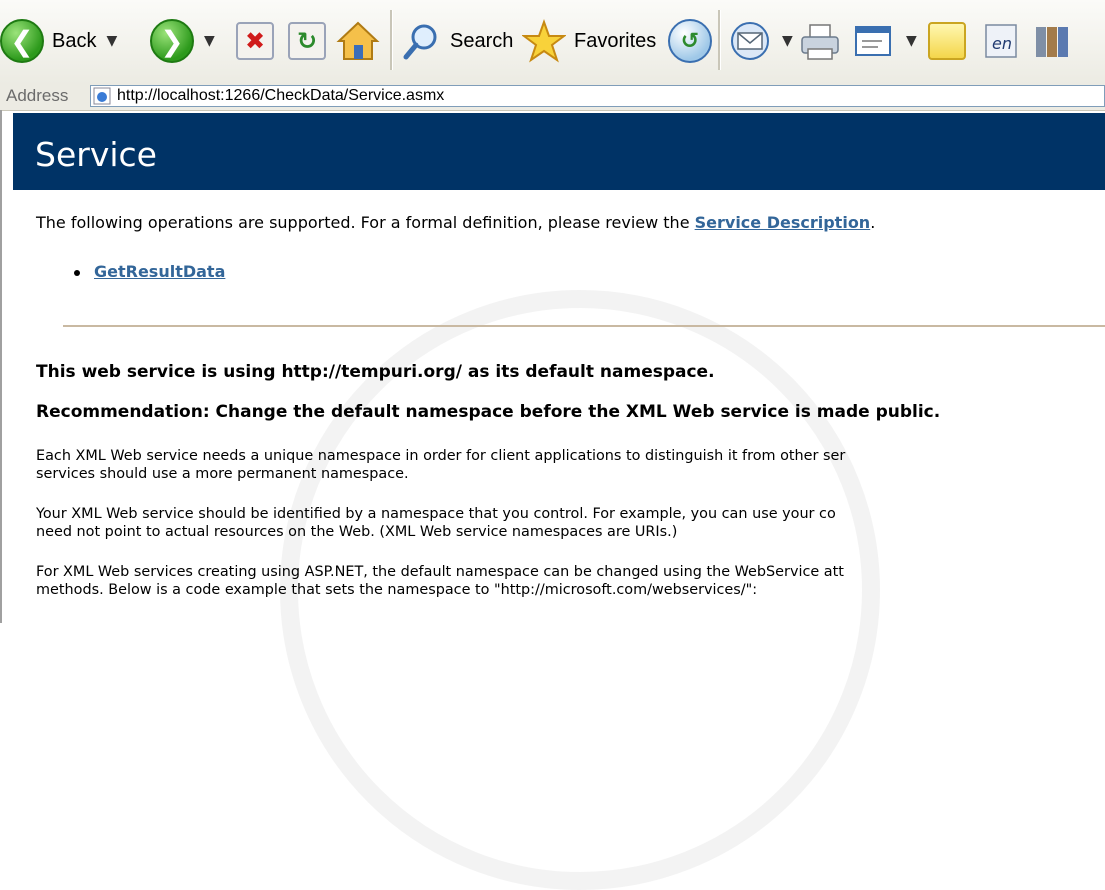 This screenshot has height=890, width=1105. I want to click on print-button, so click(820, 41).